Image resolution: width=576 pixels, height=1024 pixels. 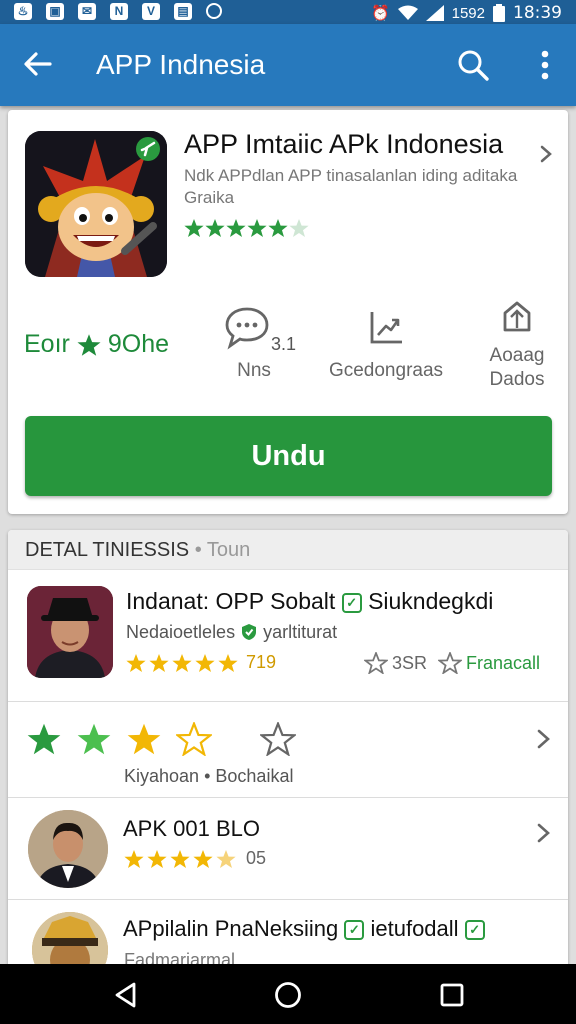 I want to click on status-bar: ♨ ▣ ✉ N V ▤ ⏰ 1592 18:39, so click(x=288, y=12).